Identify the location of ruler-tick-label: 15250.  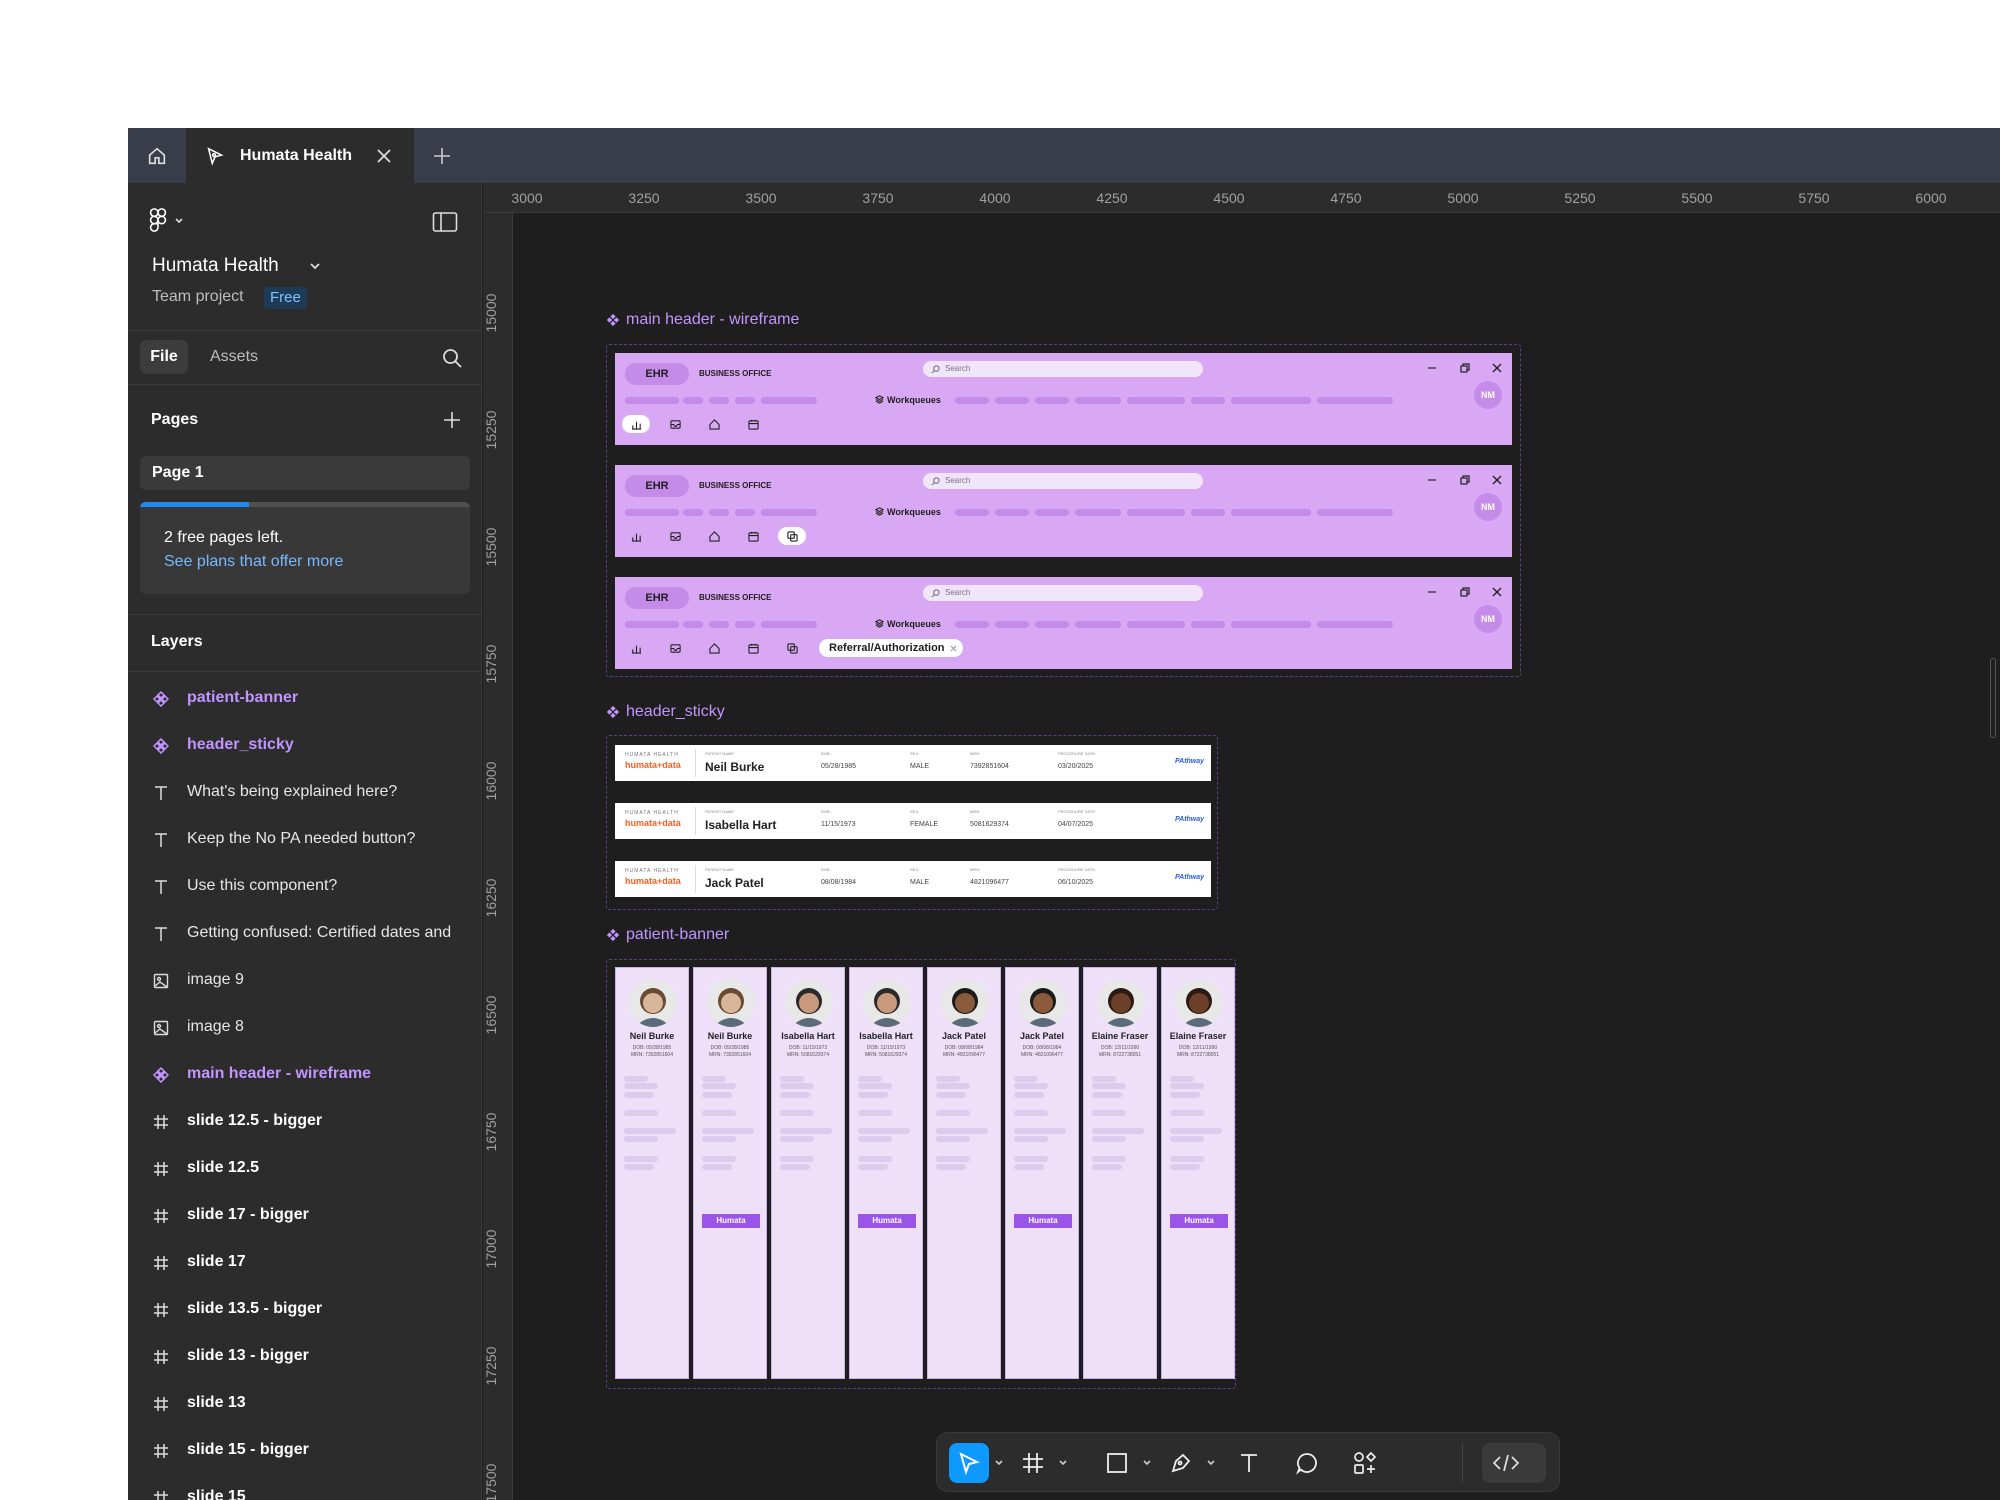
(491, 430).